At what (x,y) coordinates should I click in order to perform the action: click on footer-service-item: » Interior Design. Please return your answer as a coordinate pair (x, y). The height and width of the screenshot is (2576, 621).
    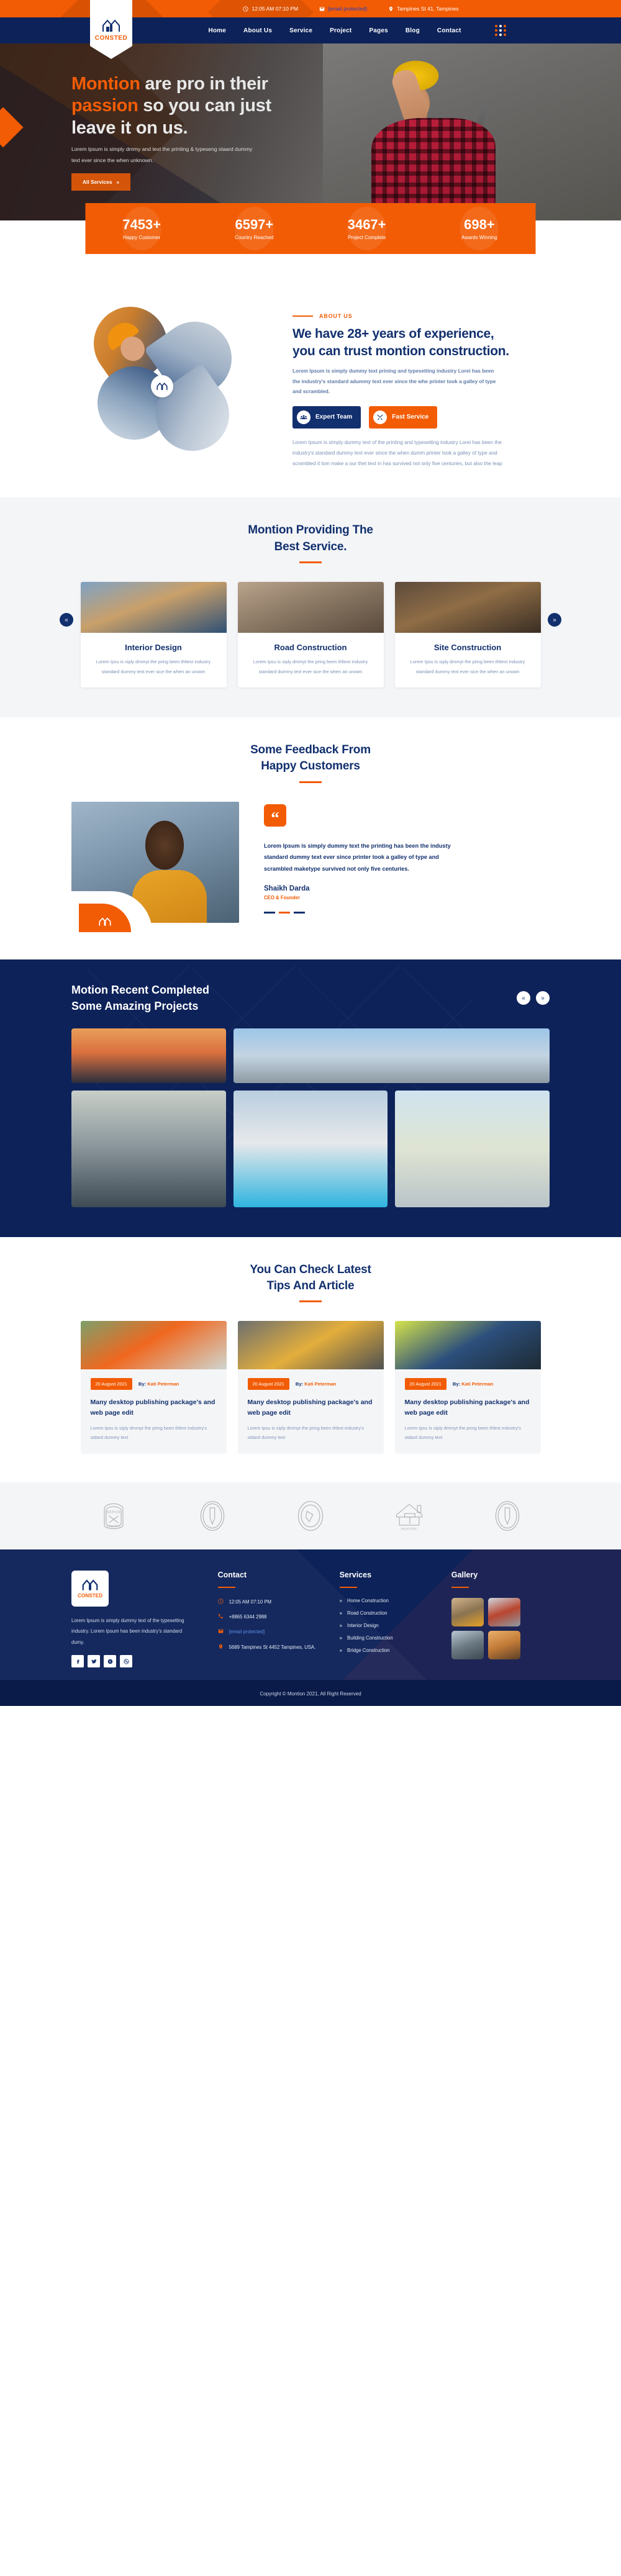
    Looking at the image, I should click on (389, 1625).